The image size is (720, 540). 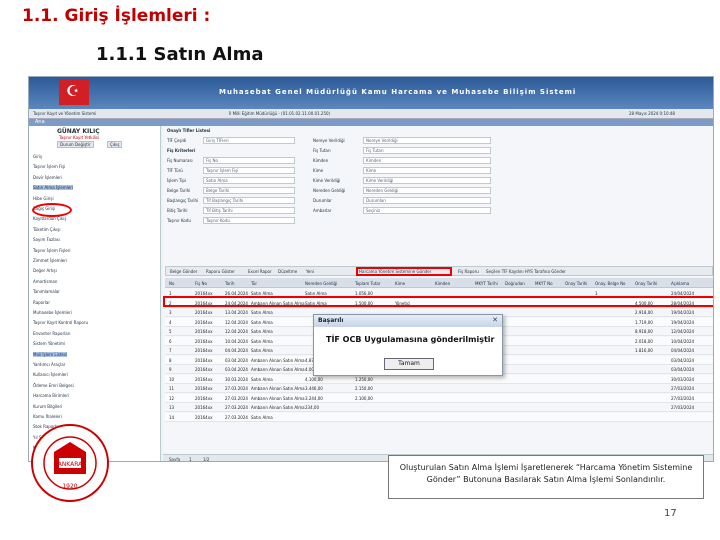 What do you see at coordinates (51, 395) in the screenshot?
I see `tree-item: Harcama Birimleri` at bounding box center [51, 395].